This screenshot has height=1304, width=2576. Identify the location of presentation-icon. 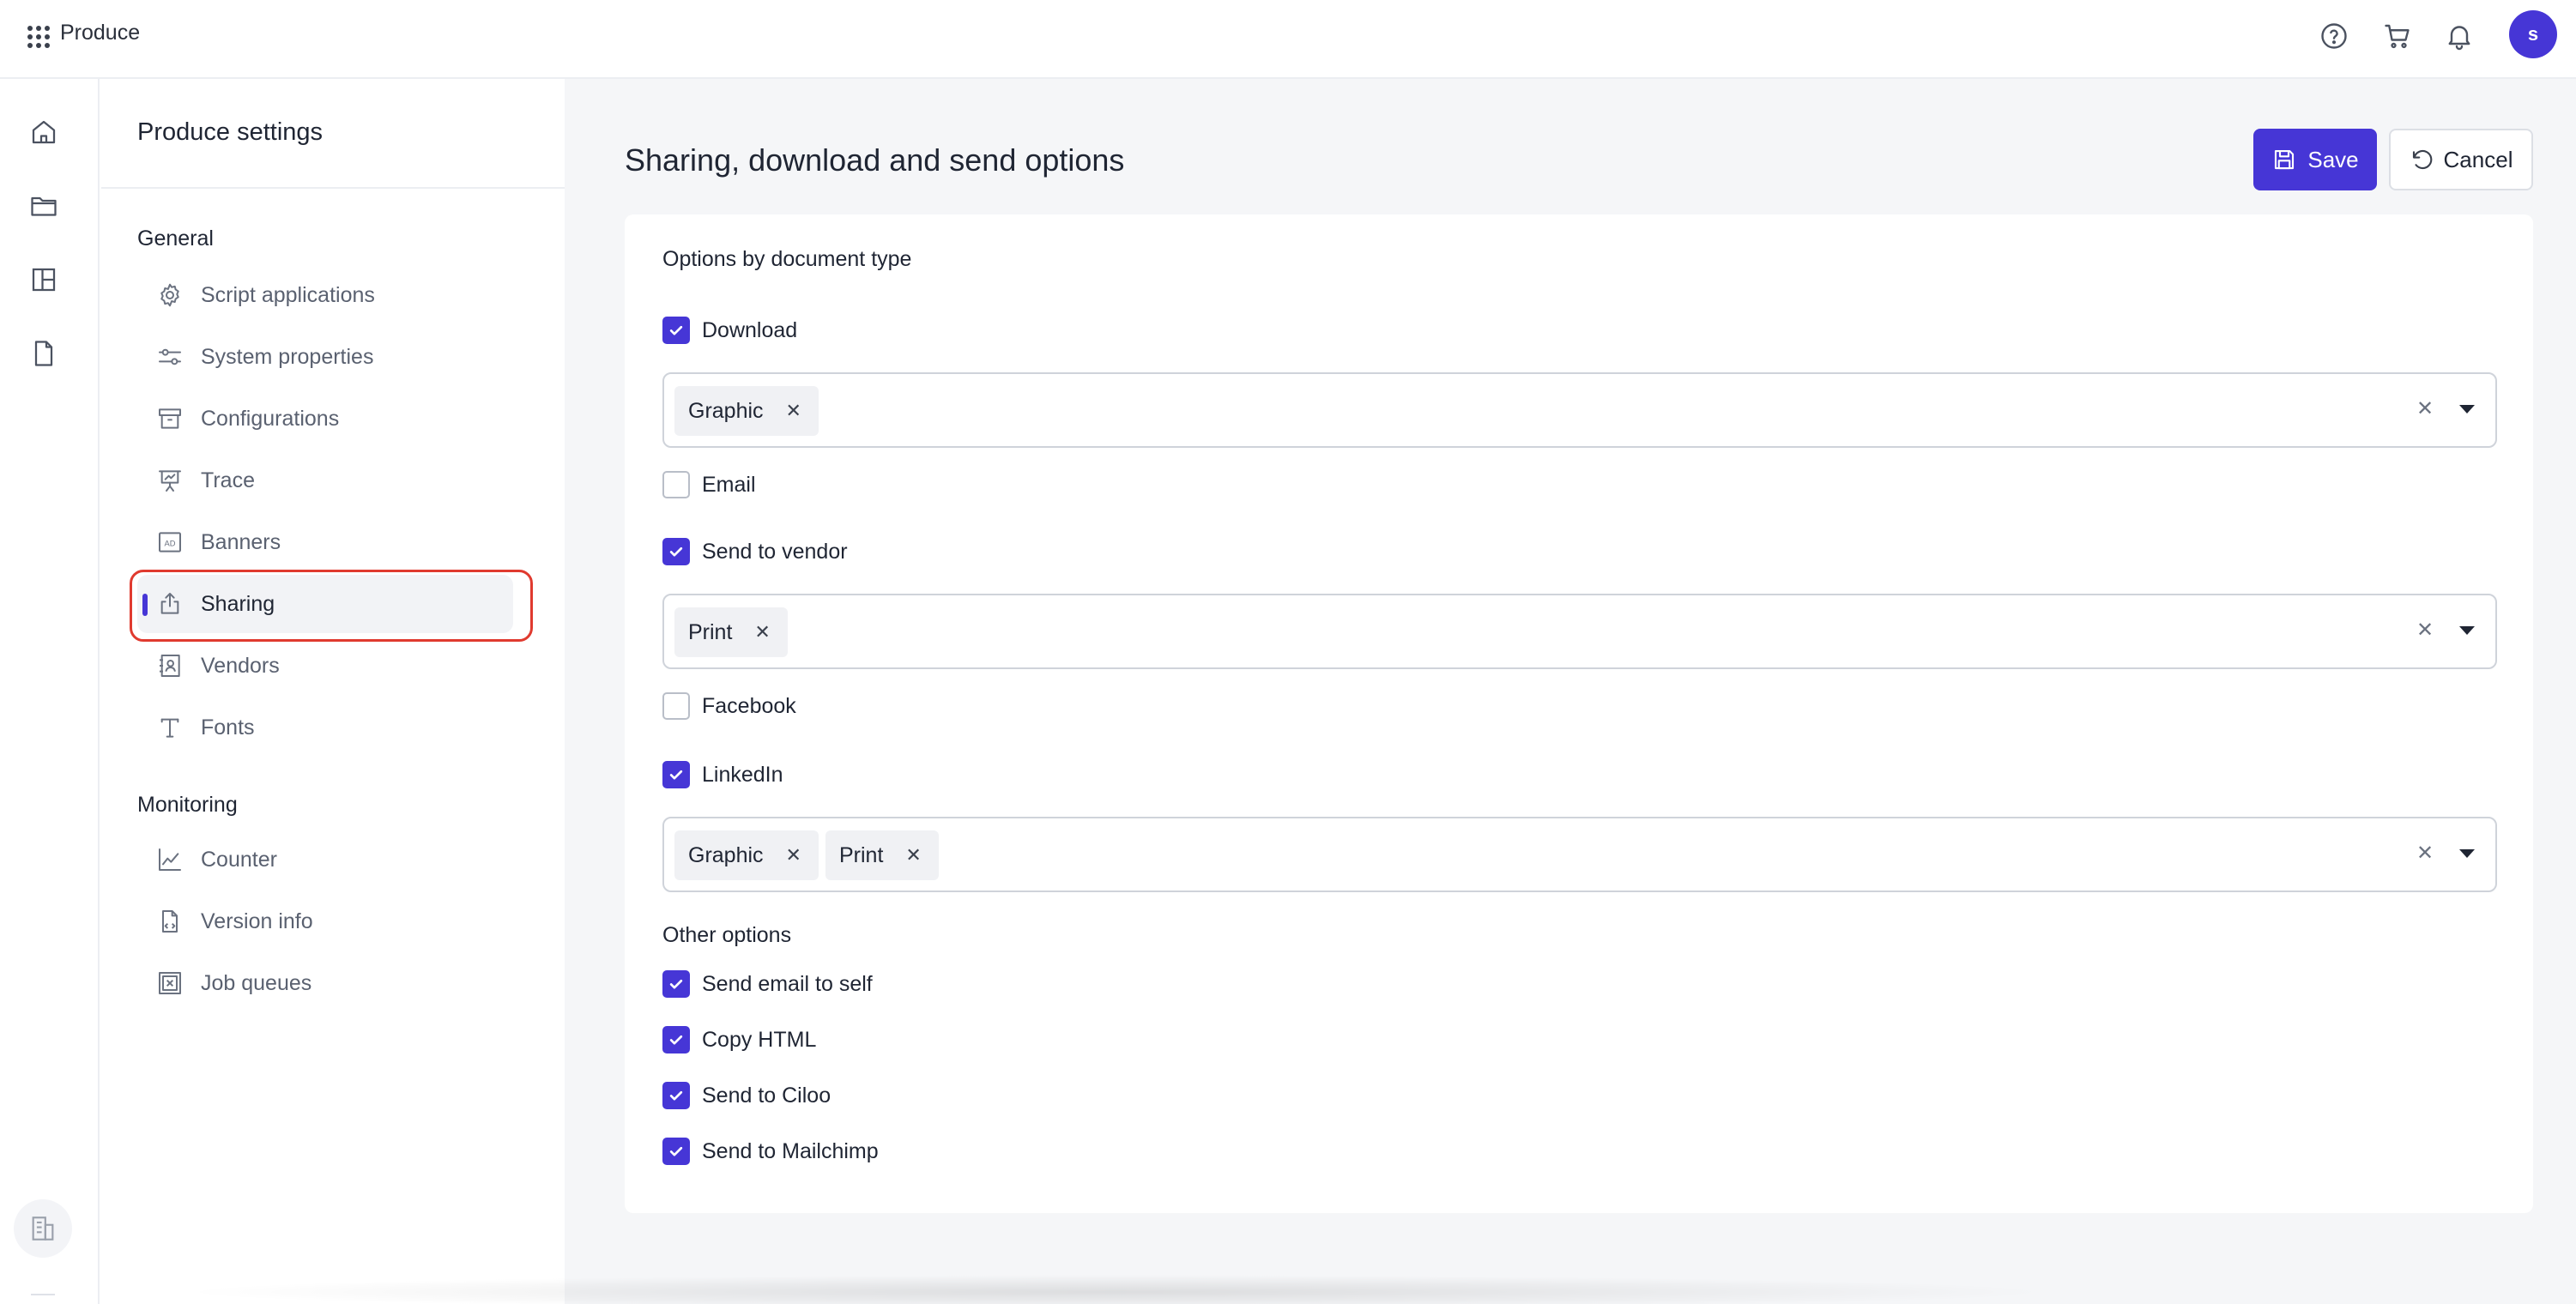
(170, 480).